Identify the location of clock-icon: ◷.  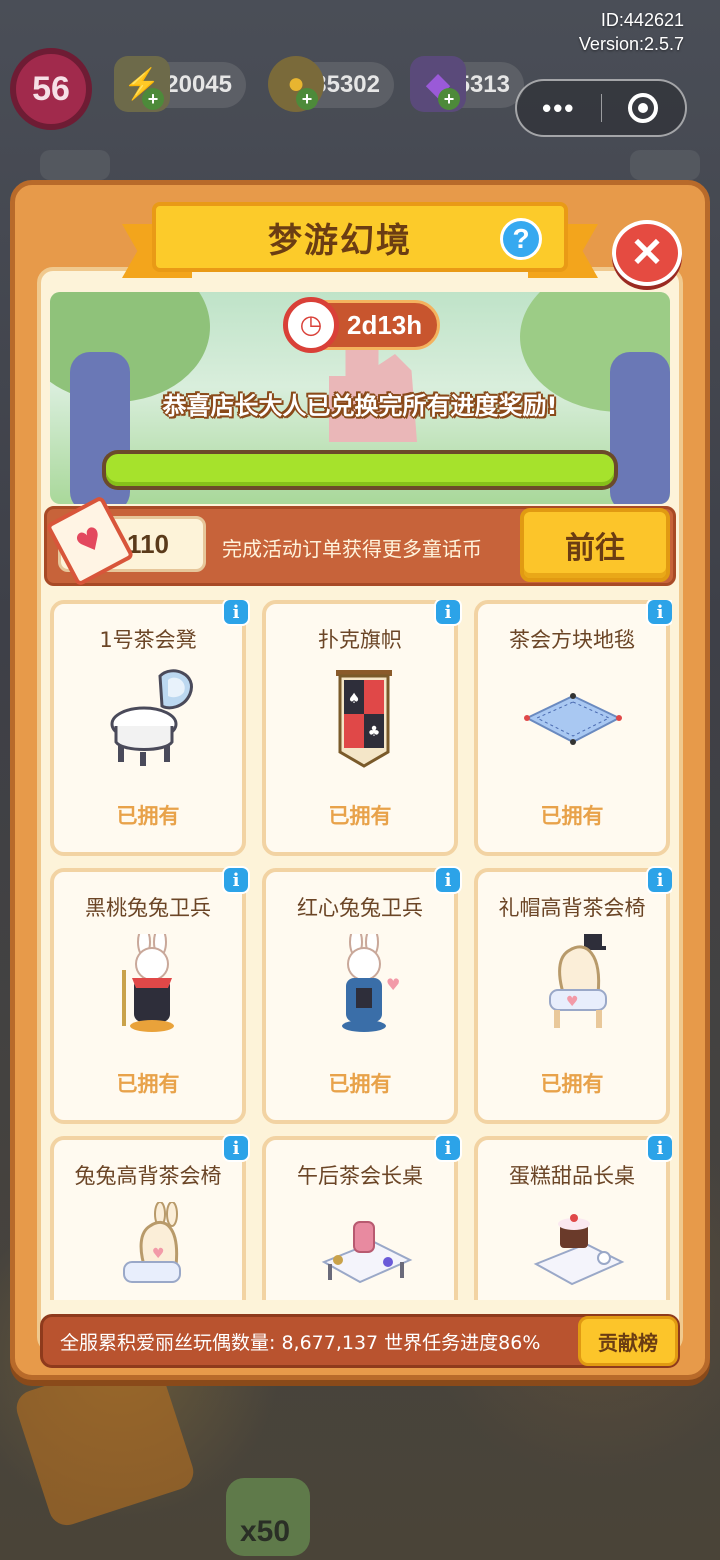
(311, 325).